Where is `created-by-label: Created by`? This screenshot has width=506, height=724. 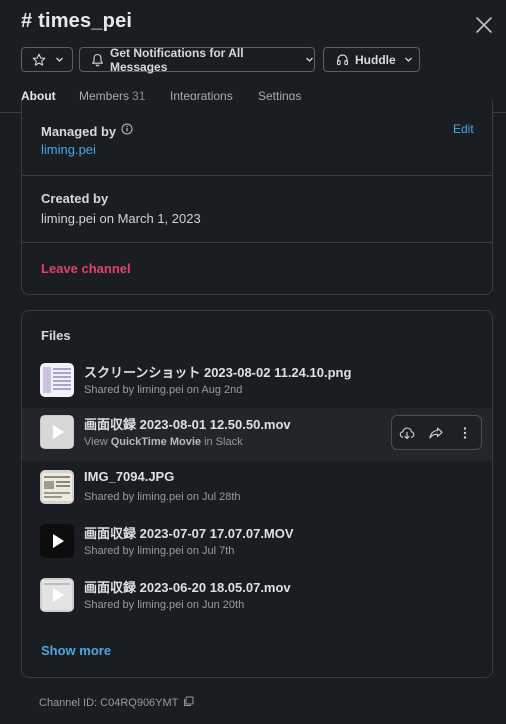 created-by-label: Created by is located at coordinates (75, 198).